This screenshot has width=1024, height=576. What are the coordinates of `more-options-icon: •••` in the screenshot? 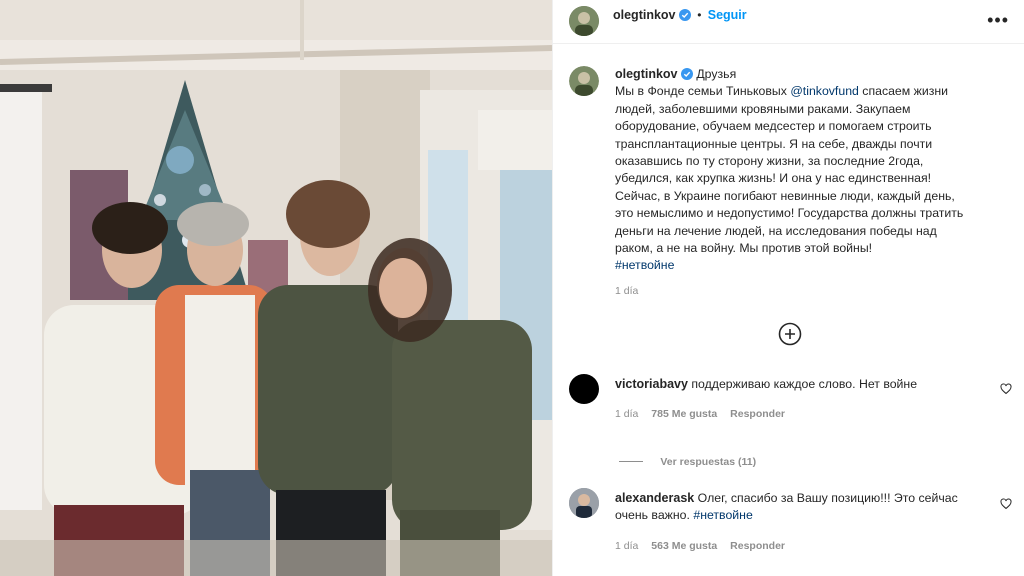 It's located at (998, 20).